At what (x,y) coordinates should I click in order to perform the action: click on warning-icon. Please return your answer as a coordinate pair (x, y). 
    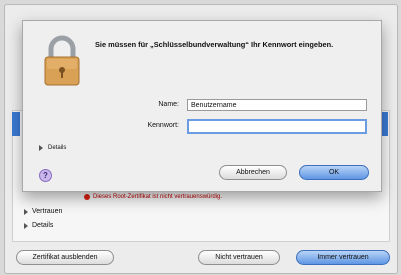
    Looking at the image, I should click on (87, 197).